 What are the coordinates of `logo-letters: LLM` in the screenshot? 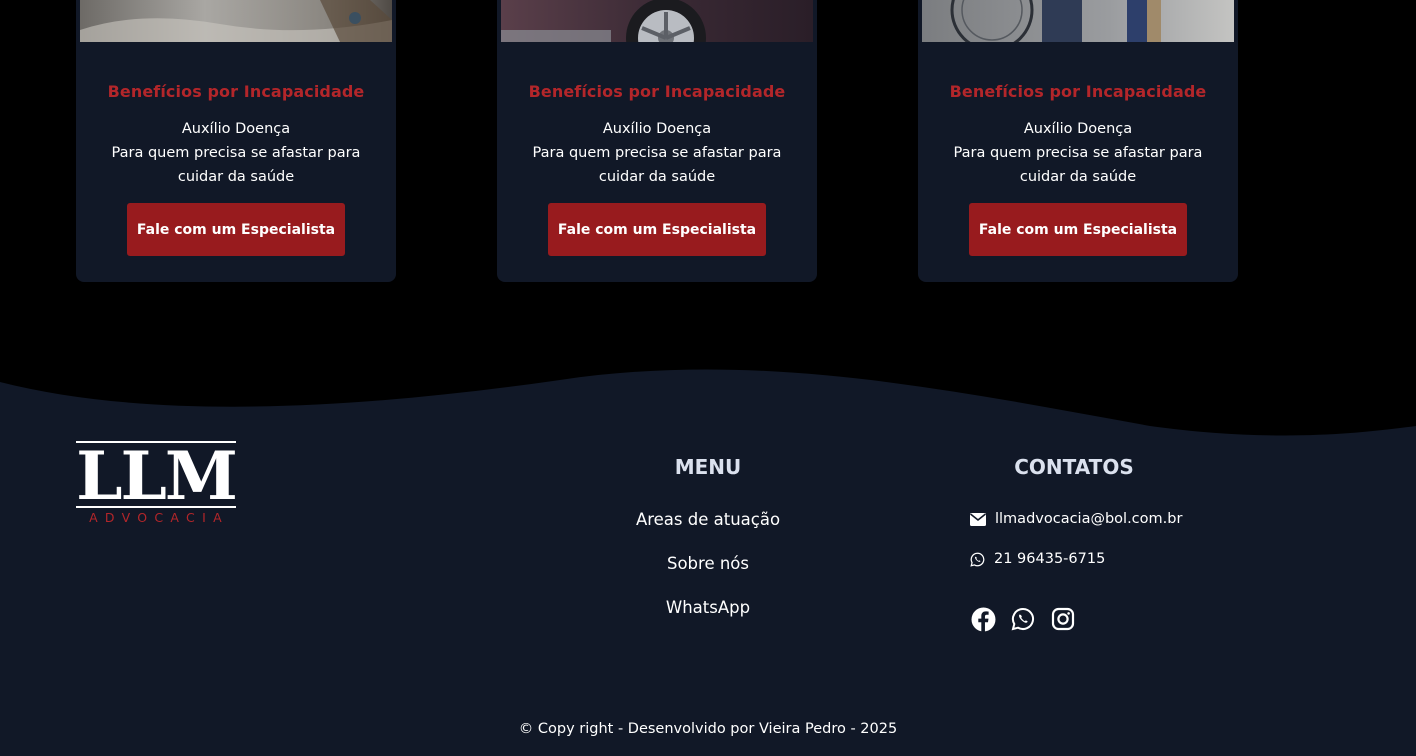 It's located at (157, 476).